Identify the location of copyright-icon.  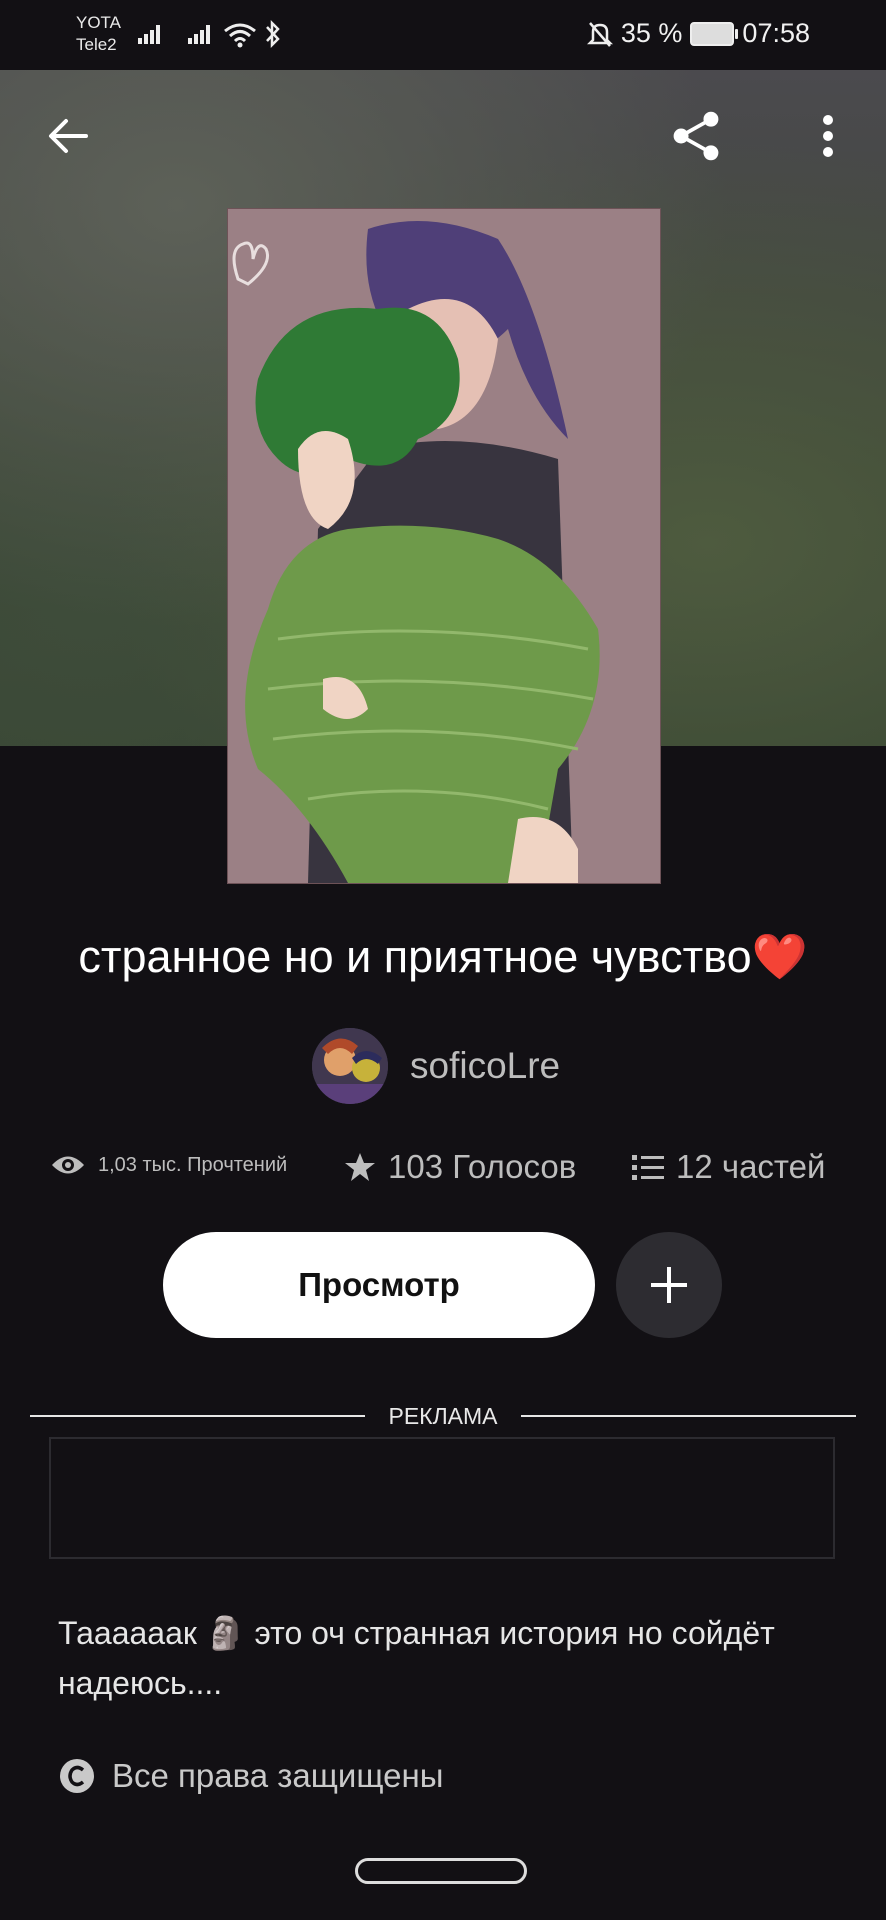
(77, 1776).